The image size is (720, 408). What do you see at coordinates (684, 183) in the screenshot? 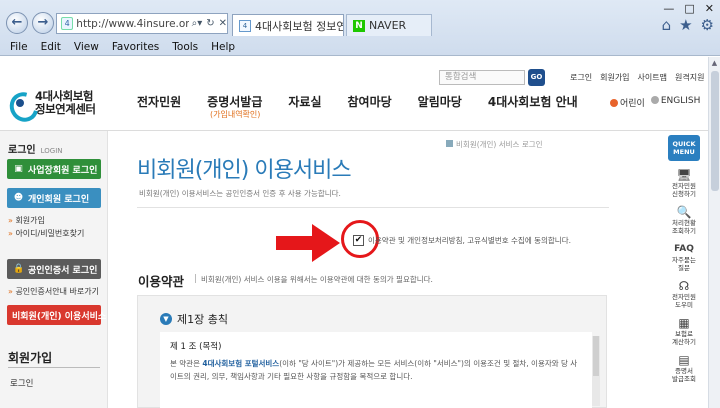
I see `quick-item-apply: 🖥 전자민원 신청하기` at bounding box center [684, 183].